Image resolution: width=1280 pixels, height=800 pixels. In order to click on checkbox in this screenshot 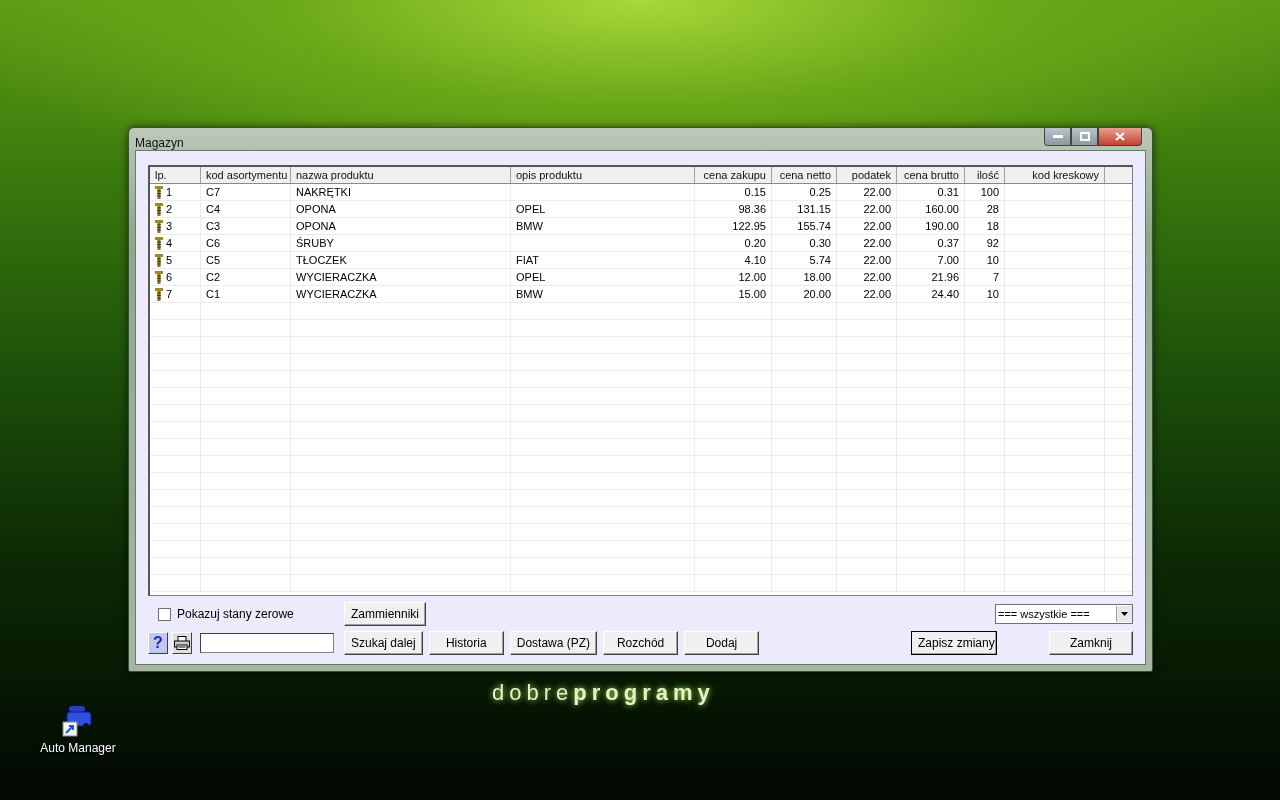, I will do `click(164, 614)`.